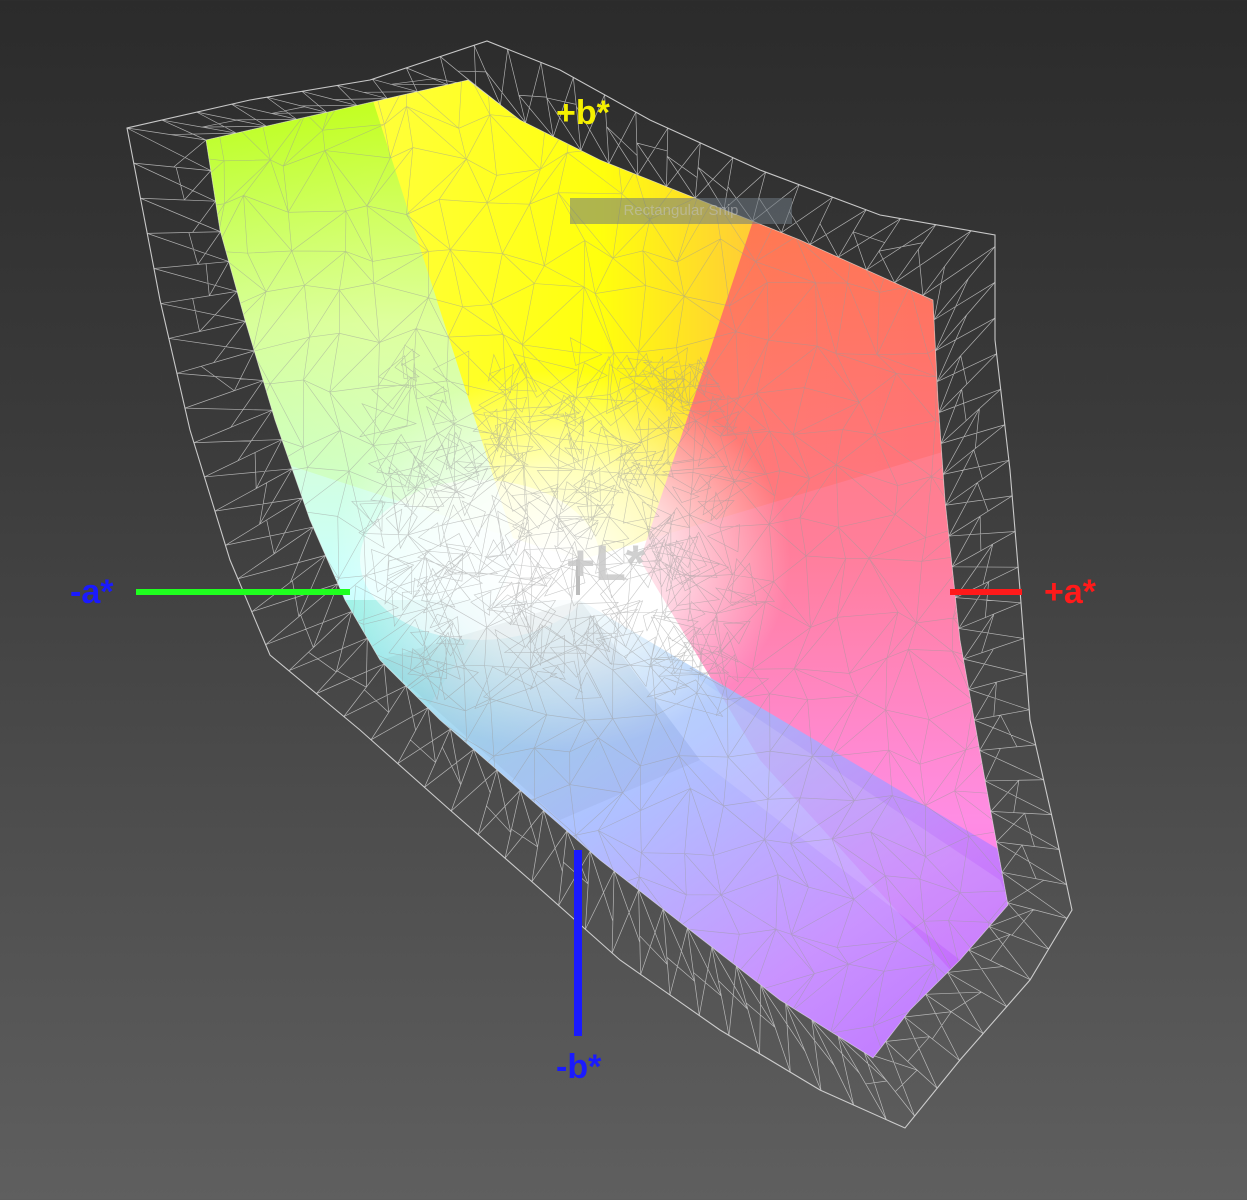 This screenshot has width=1247, height=1200. Describe the element at coordinates (583, 113) in the screenshot. I see `axis-label-plus-b: +b*` at that location.